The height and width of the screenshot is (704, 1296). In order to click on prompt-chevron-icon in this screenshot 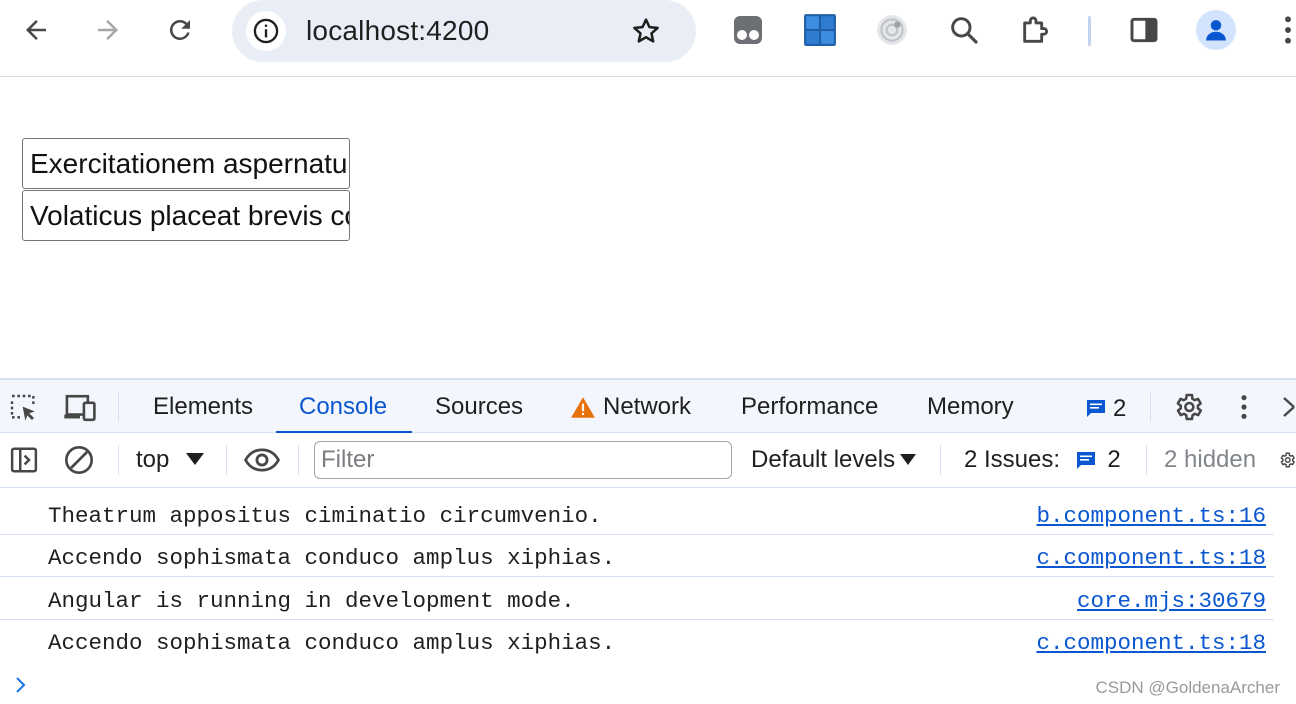, I will do `click(21, 685)`.